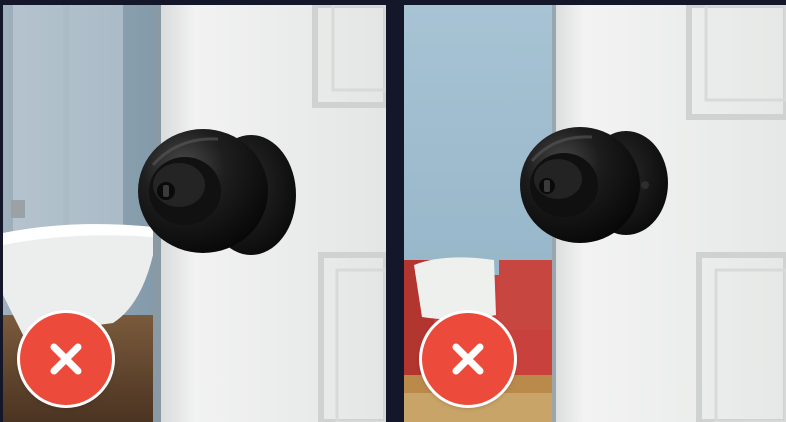 The height and width of the screenshot is (422, 786). I want to click on incorrect-badge-left, so click(66, 359).